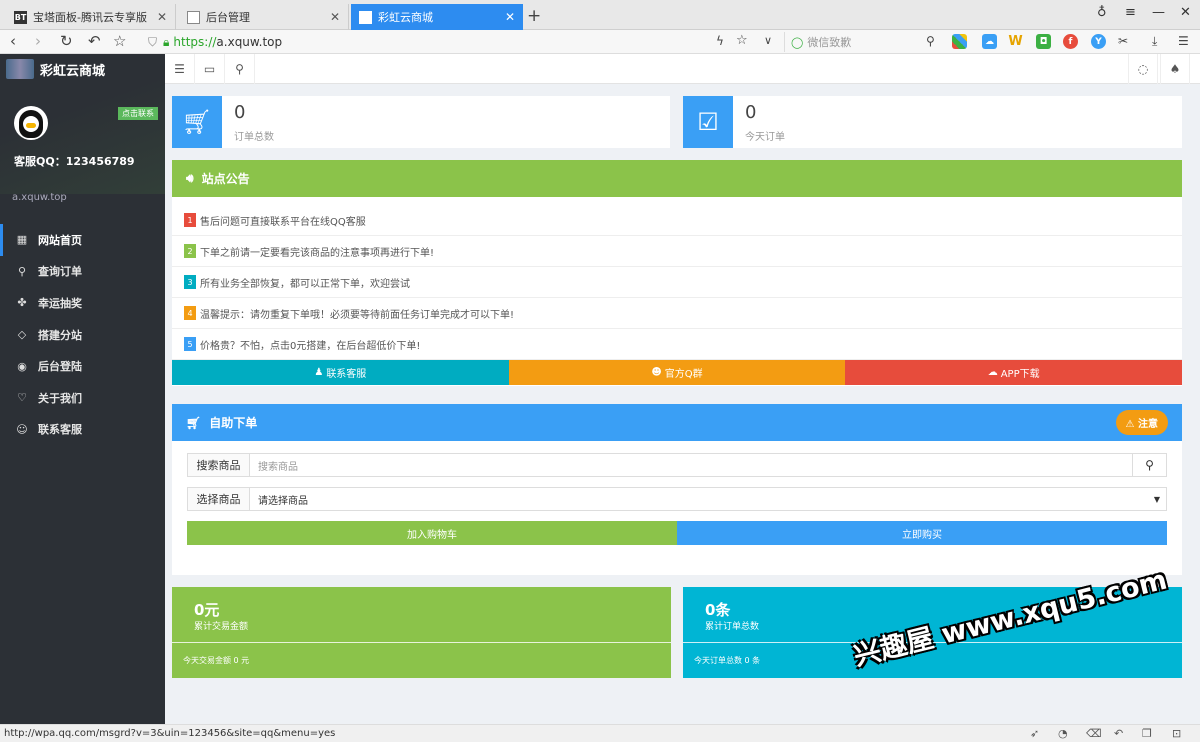 The width and height of the screenshot is (1200, 742). What do you see at coordinates (38, 41) in the screenshot?
I see `forward-icon: ›` at bounding box center [38, 41].